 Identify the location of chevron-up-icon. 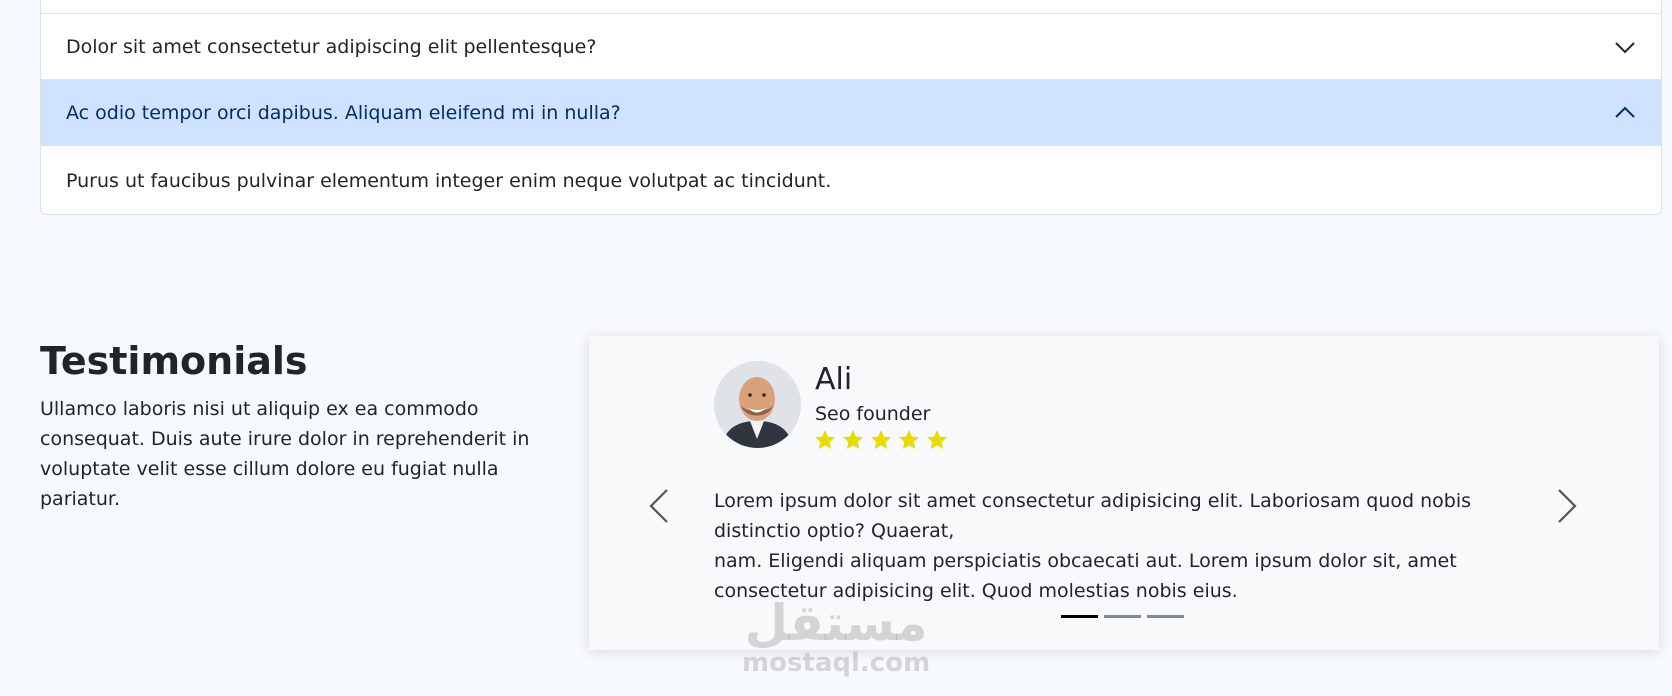
(1625, 112).